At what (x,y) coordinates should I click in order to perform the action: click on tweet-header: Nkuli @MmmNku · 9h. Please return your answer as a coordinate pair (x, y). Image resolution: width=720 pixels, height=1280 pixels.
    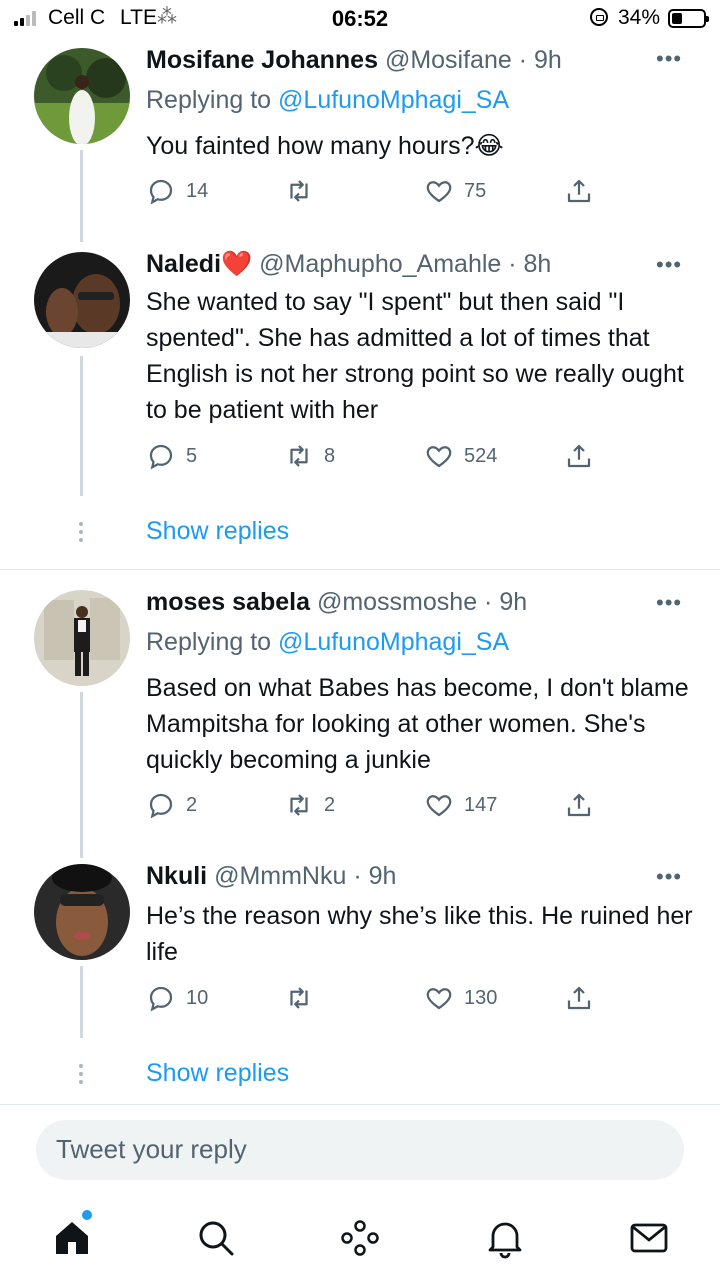
    Looking at the image, I should click on (271, 876).